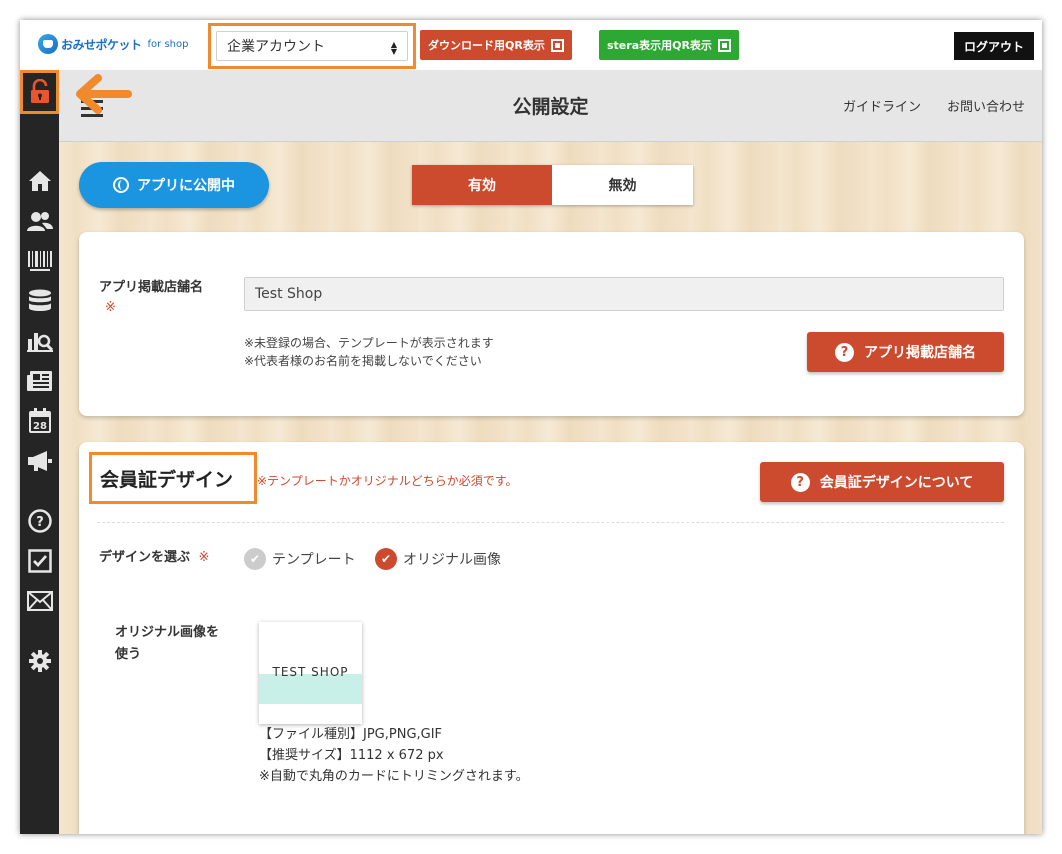  I want to click on design-title-highlight: 会員証デザイン, so click(173, 478).